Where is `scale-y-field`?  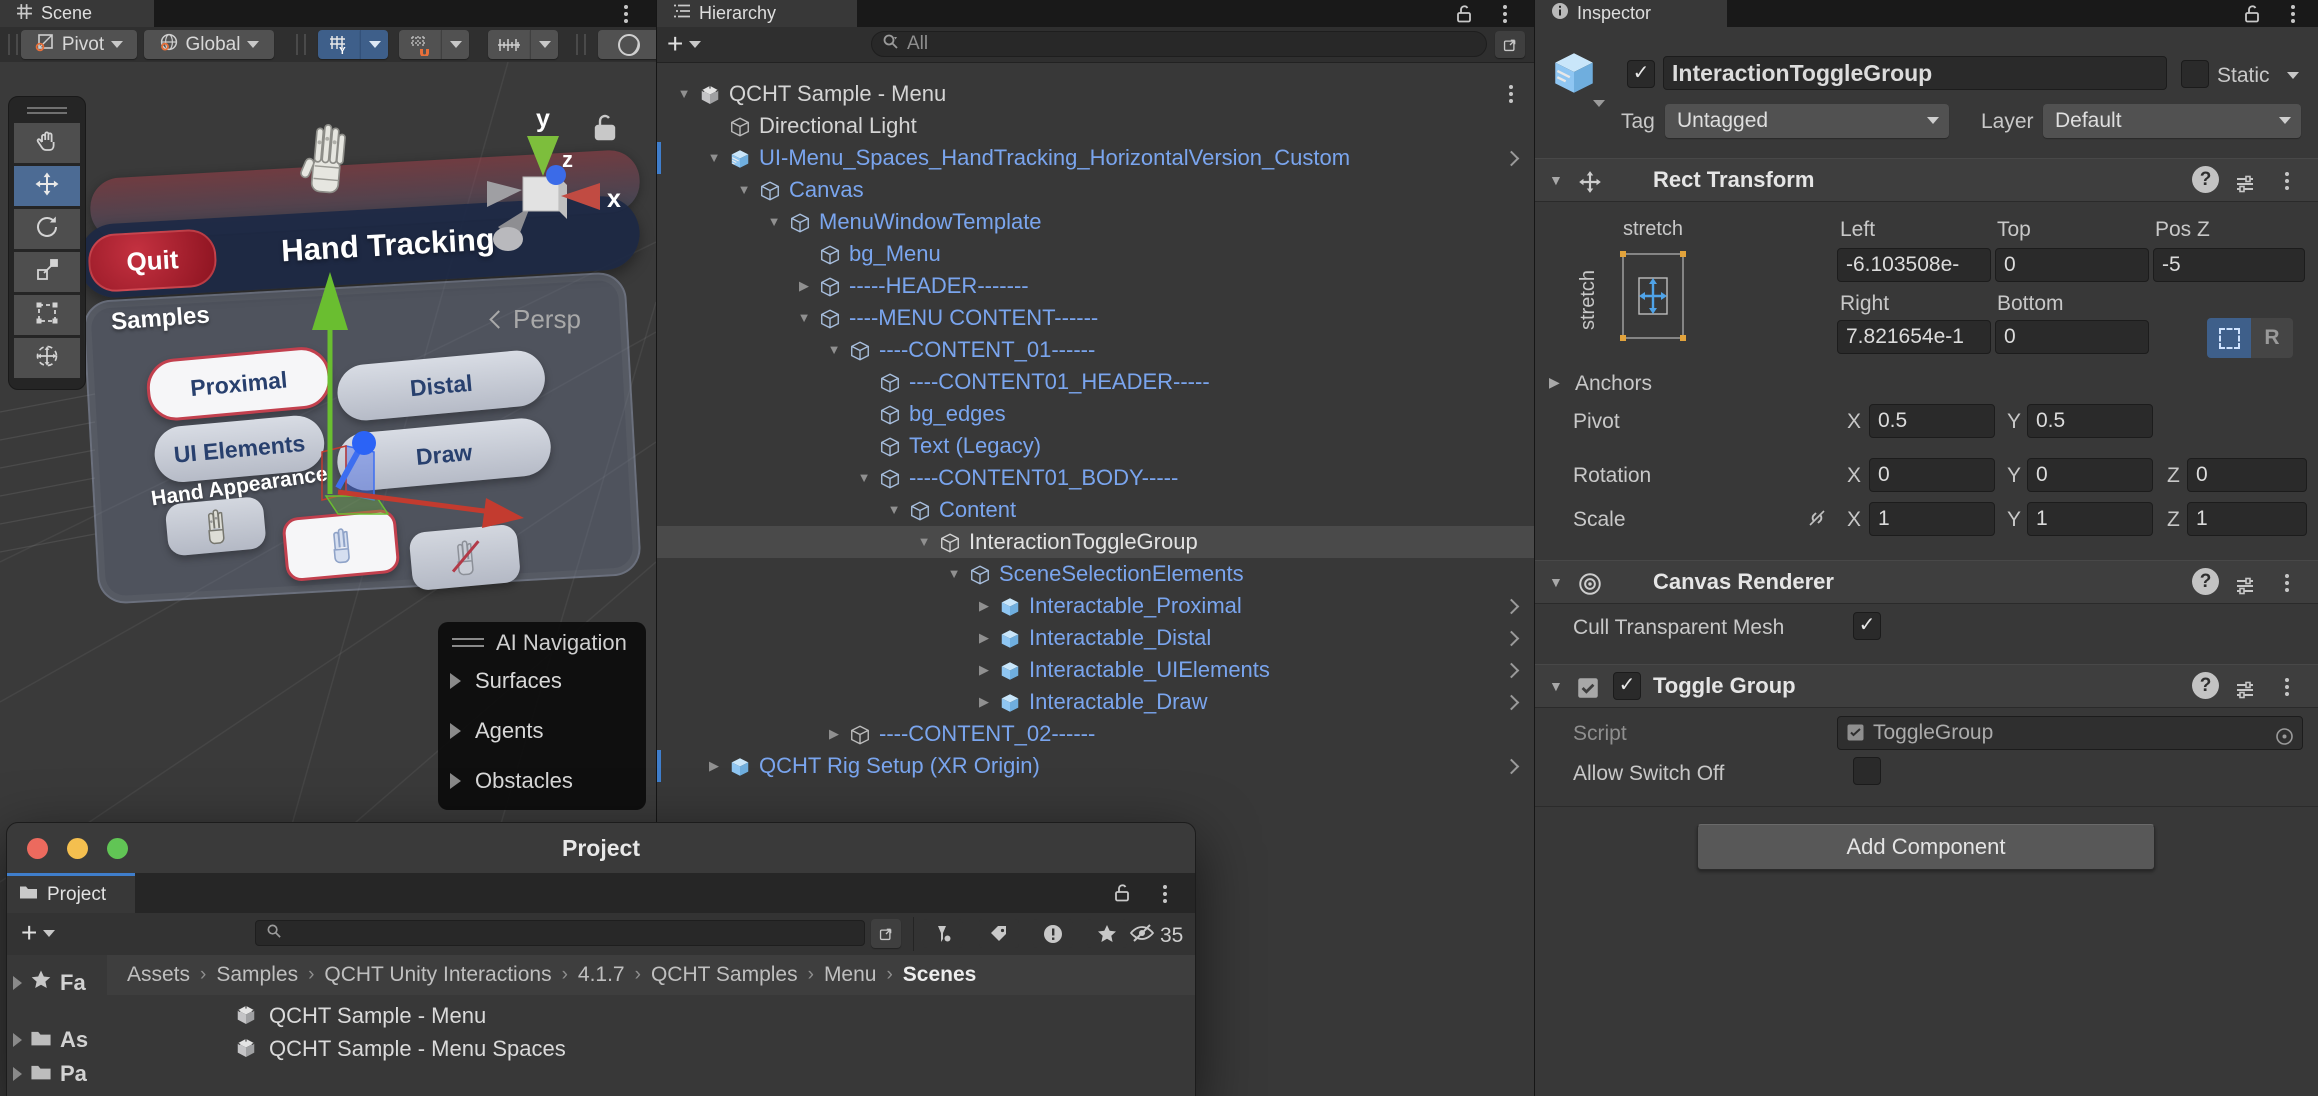
scale-y-field is located at coordinates (2090, 519).